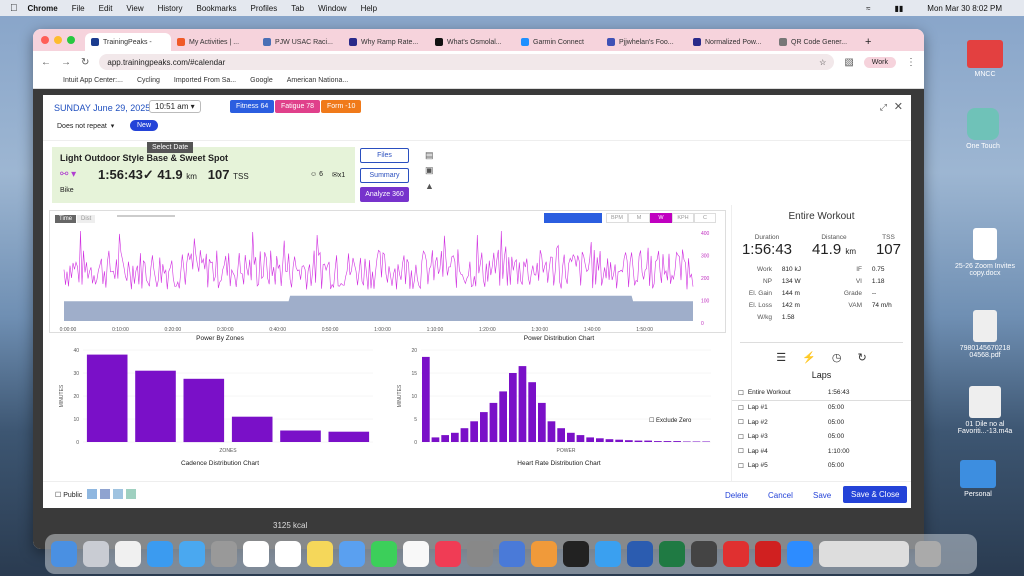  Describe the element at coordinates (672, 554) in the screenshot. I see `excel-icon` at that location.